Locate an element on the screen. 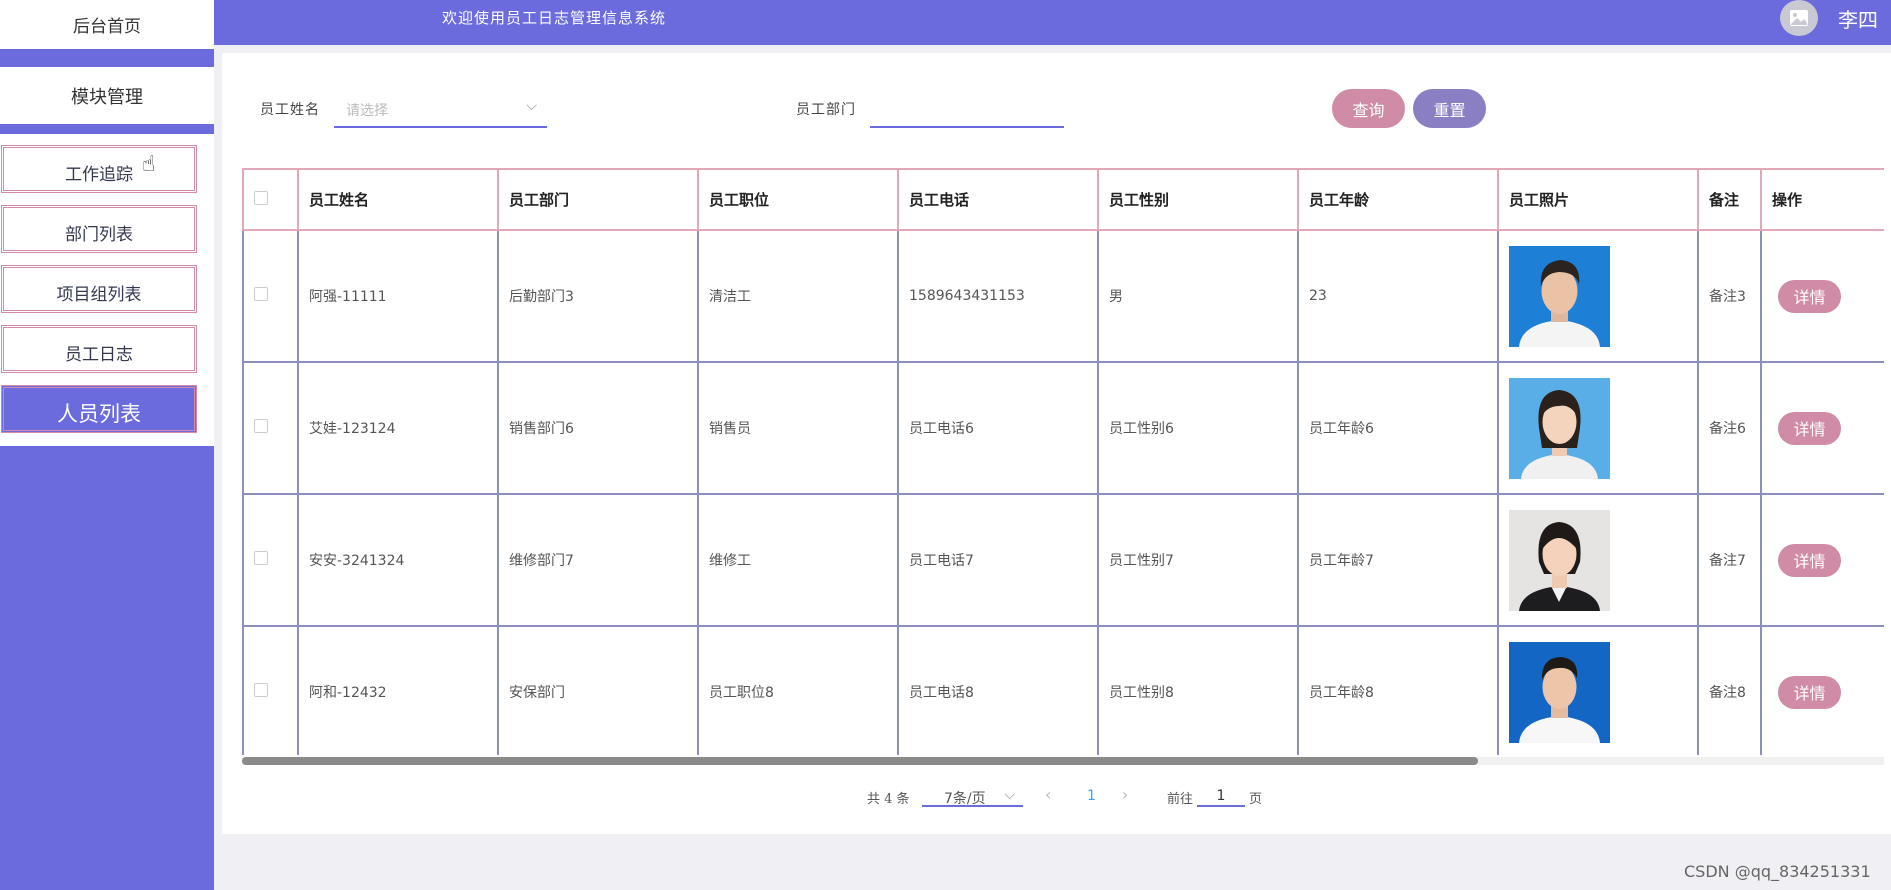  cell-note: 备注8 is located at coordinates (1729, 690).